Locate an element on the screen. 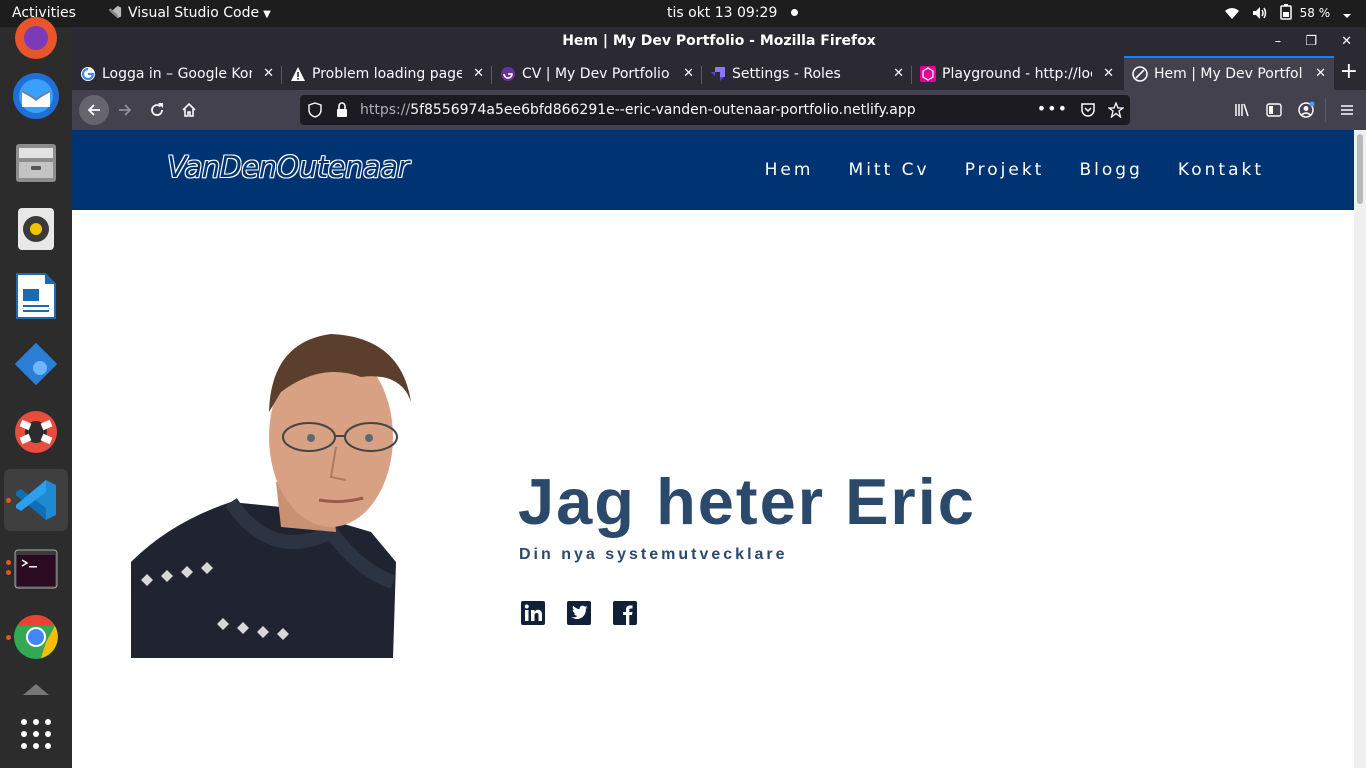 This screenshot has width=1366, height=768. tab-label: Logga in – Google Kon is located at coordinates (177, 74).